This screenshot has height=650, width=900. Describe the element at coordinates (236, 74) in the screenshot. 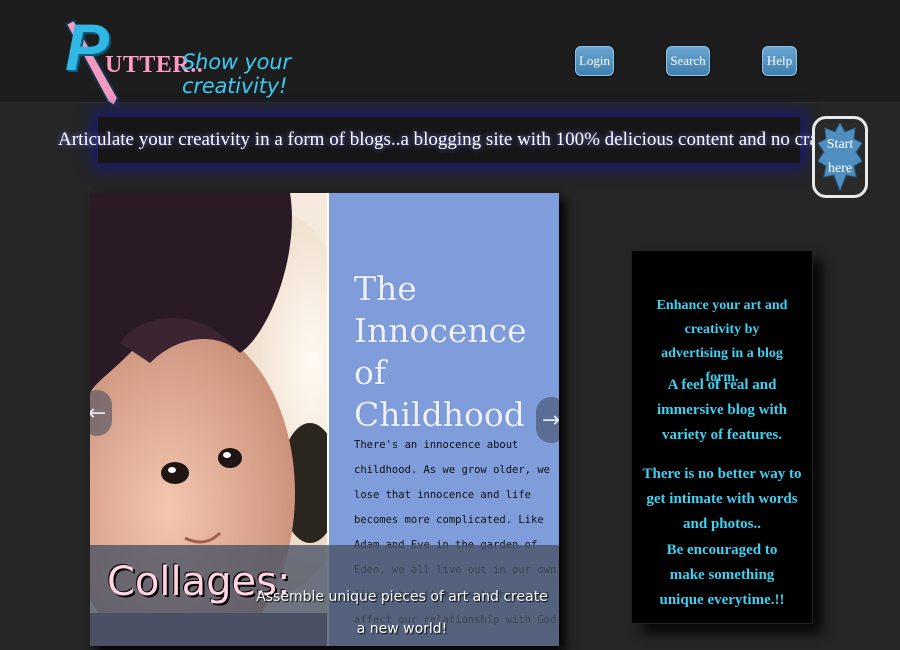

I see `logo-tagline: Show your creativity!` at that location.